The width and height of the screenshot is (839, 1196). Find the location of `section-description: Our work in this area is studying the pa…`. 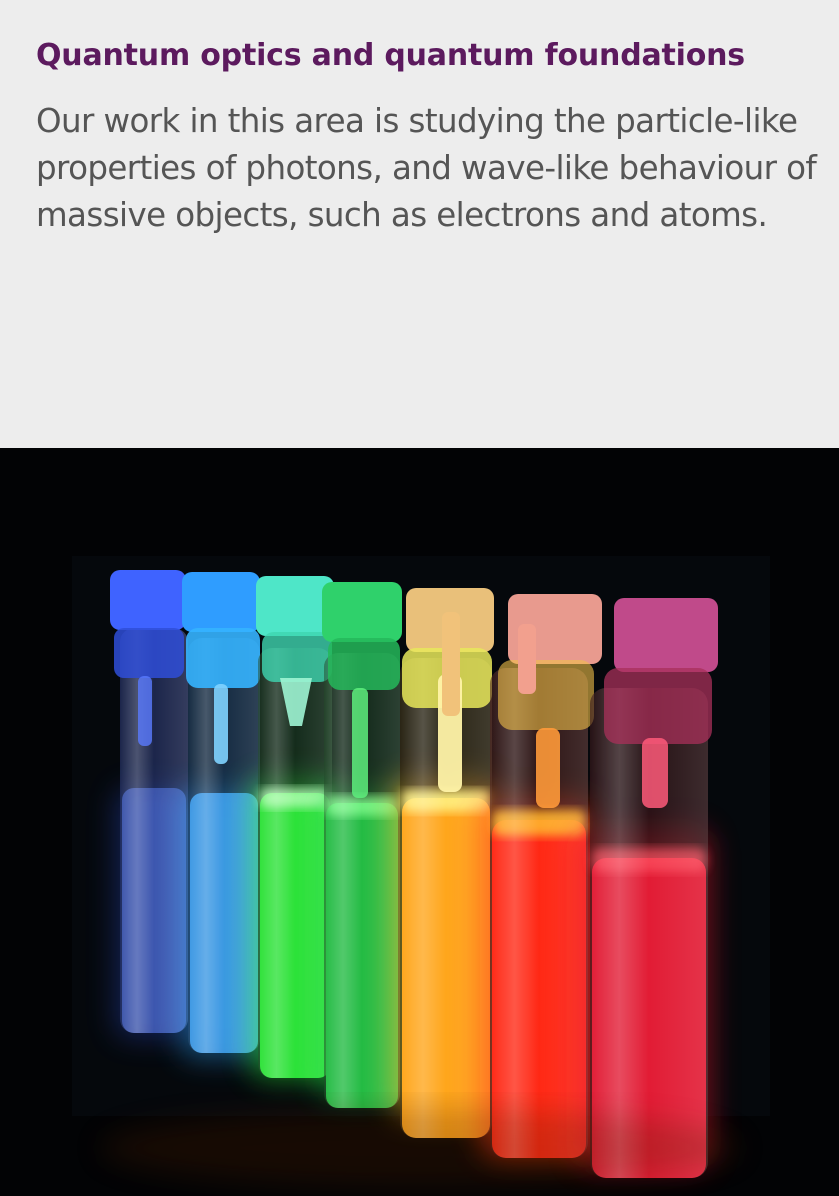

section-description: Our work in this area is studying the pa… is located at coordinates (426, 168).